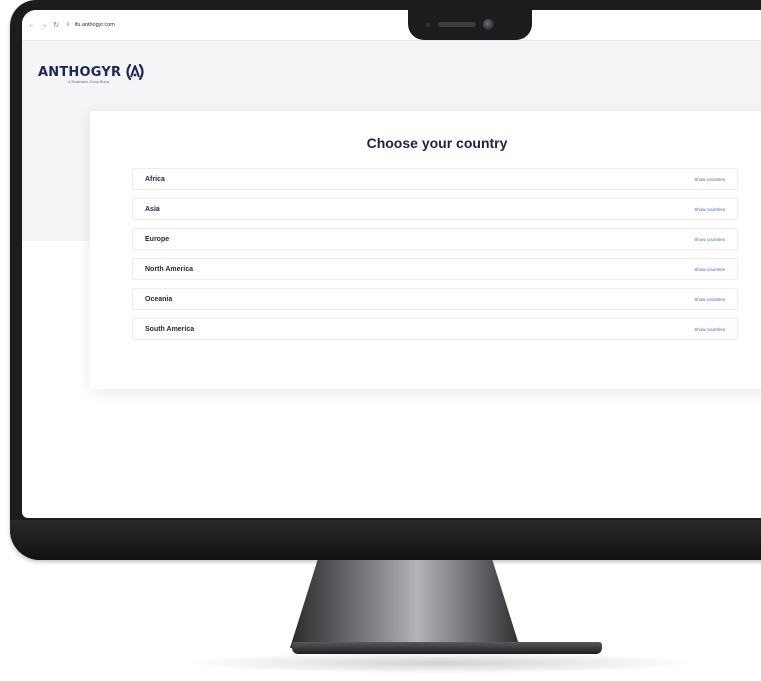  Describe the element at coordinates (435, 209) in the screenshot. I see `region-row-asia: Asia Show countries` at that location.